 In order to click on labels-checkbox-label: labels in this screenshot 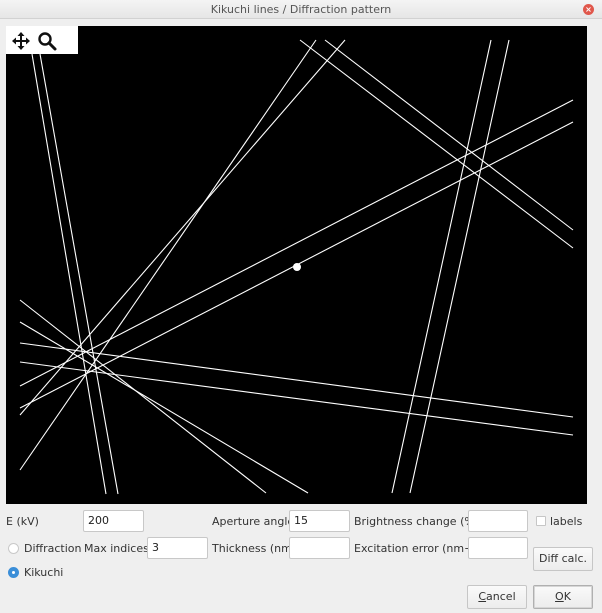, I will do `click(566, 521)`.